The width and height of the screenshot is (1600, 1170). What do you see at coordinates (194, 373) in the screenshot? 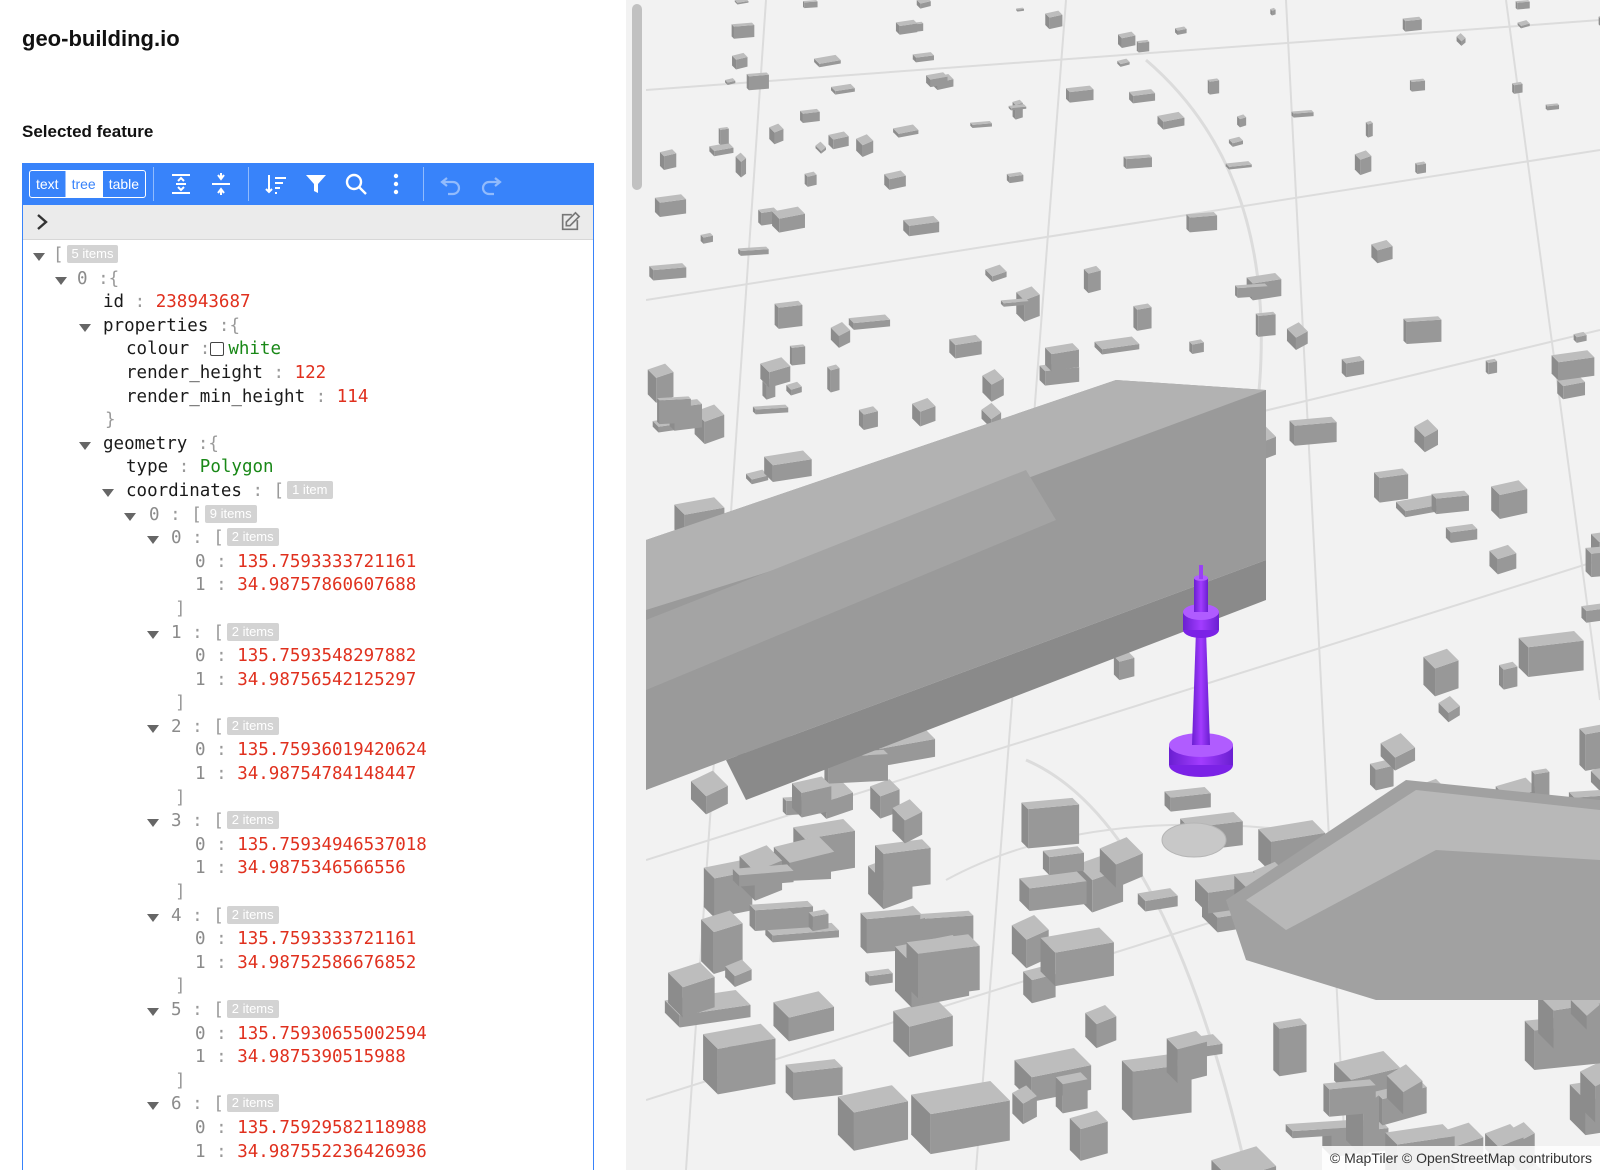
I see `field-key: render_height` at bounding box center [194, 373].